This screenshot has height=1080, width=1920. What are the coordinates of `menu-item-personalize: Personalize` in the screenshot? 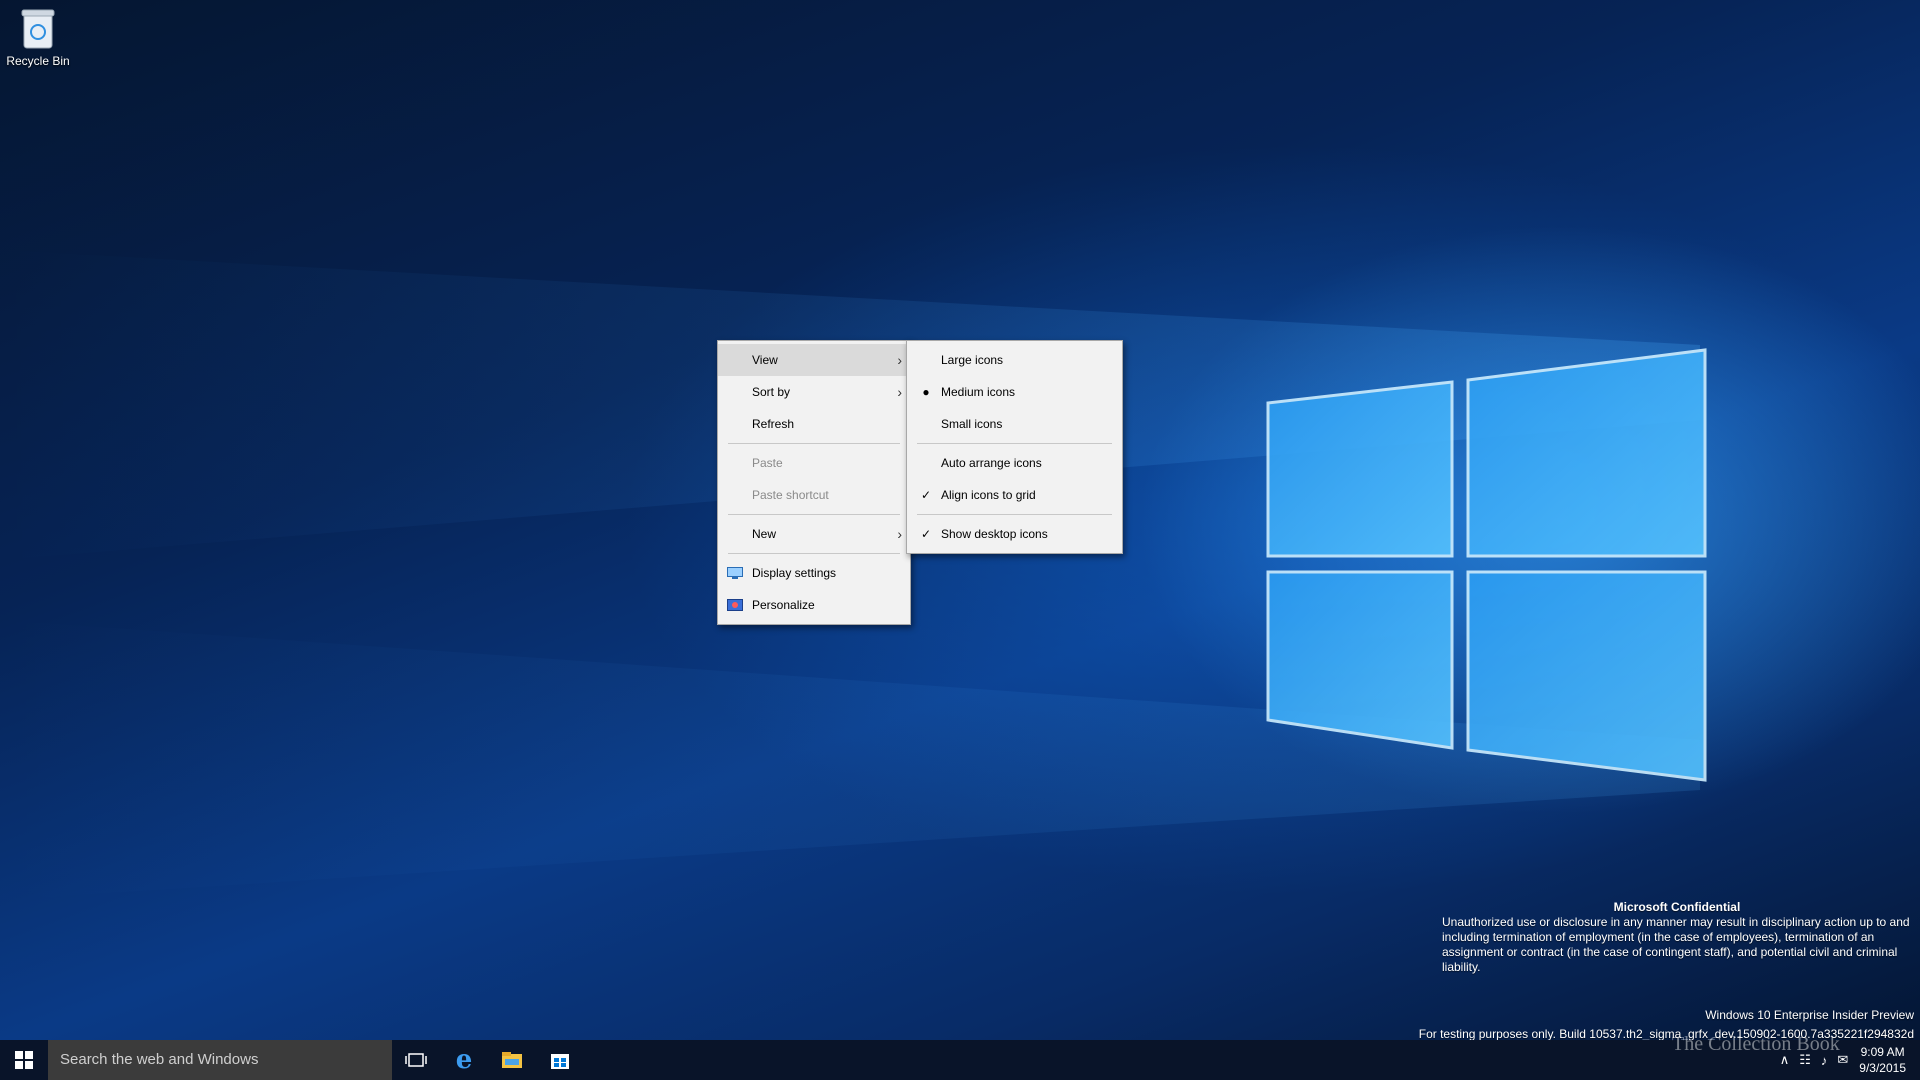 It's located at (814, 605).